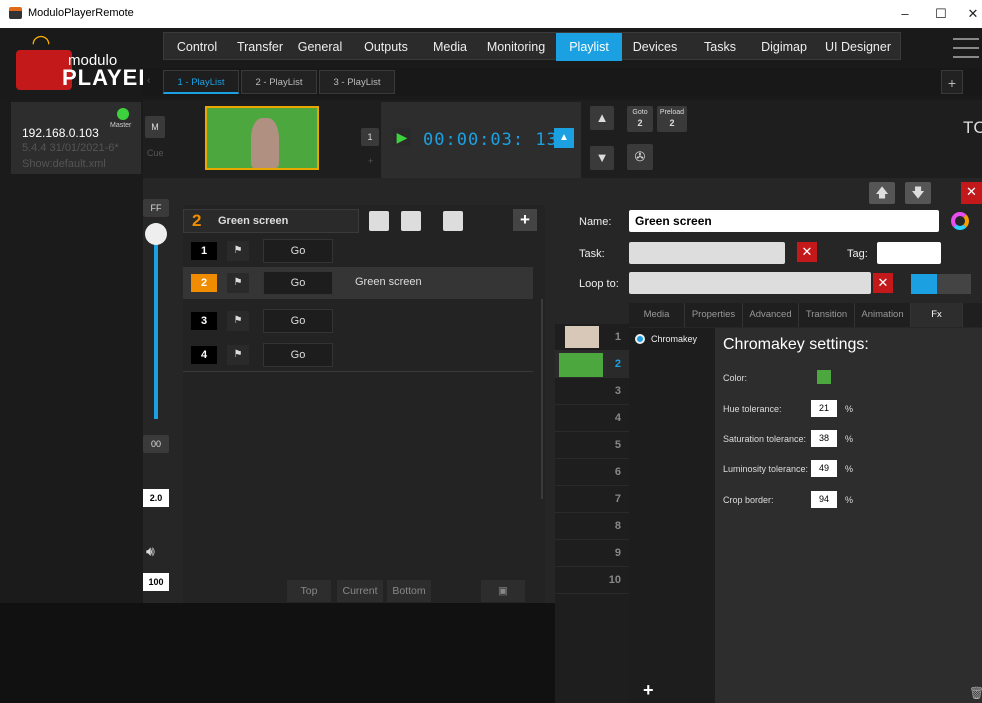  Describe the element at coordinates (909, 253) in the screenshot. I see `tag-input` at that location.